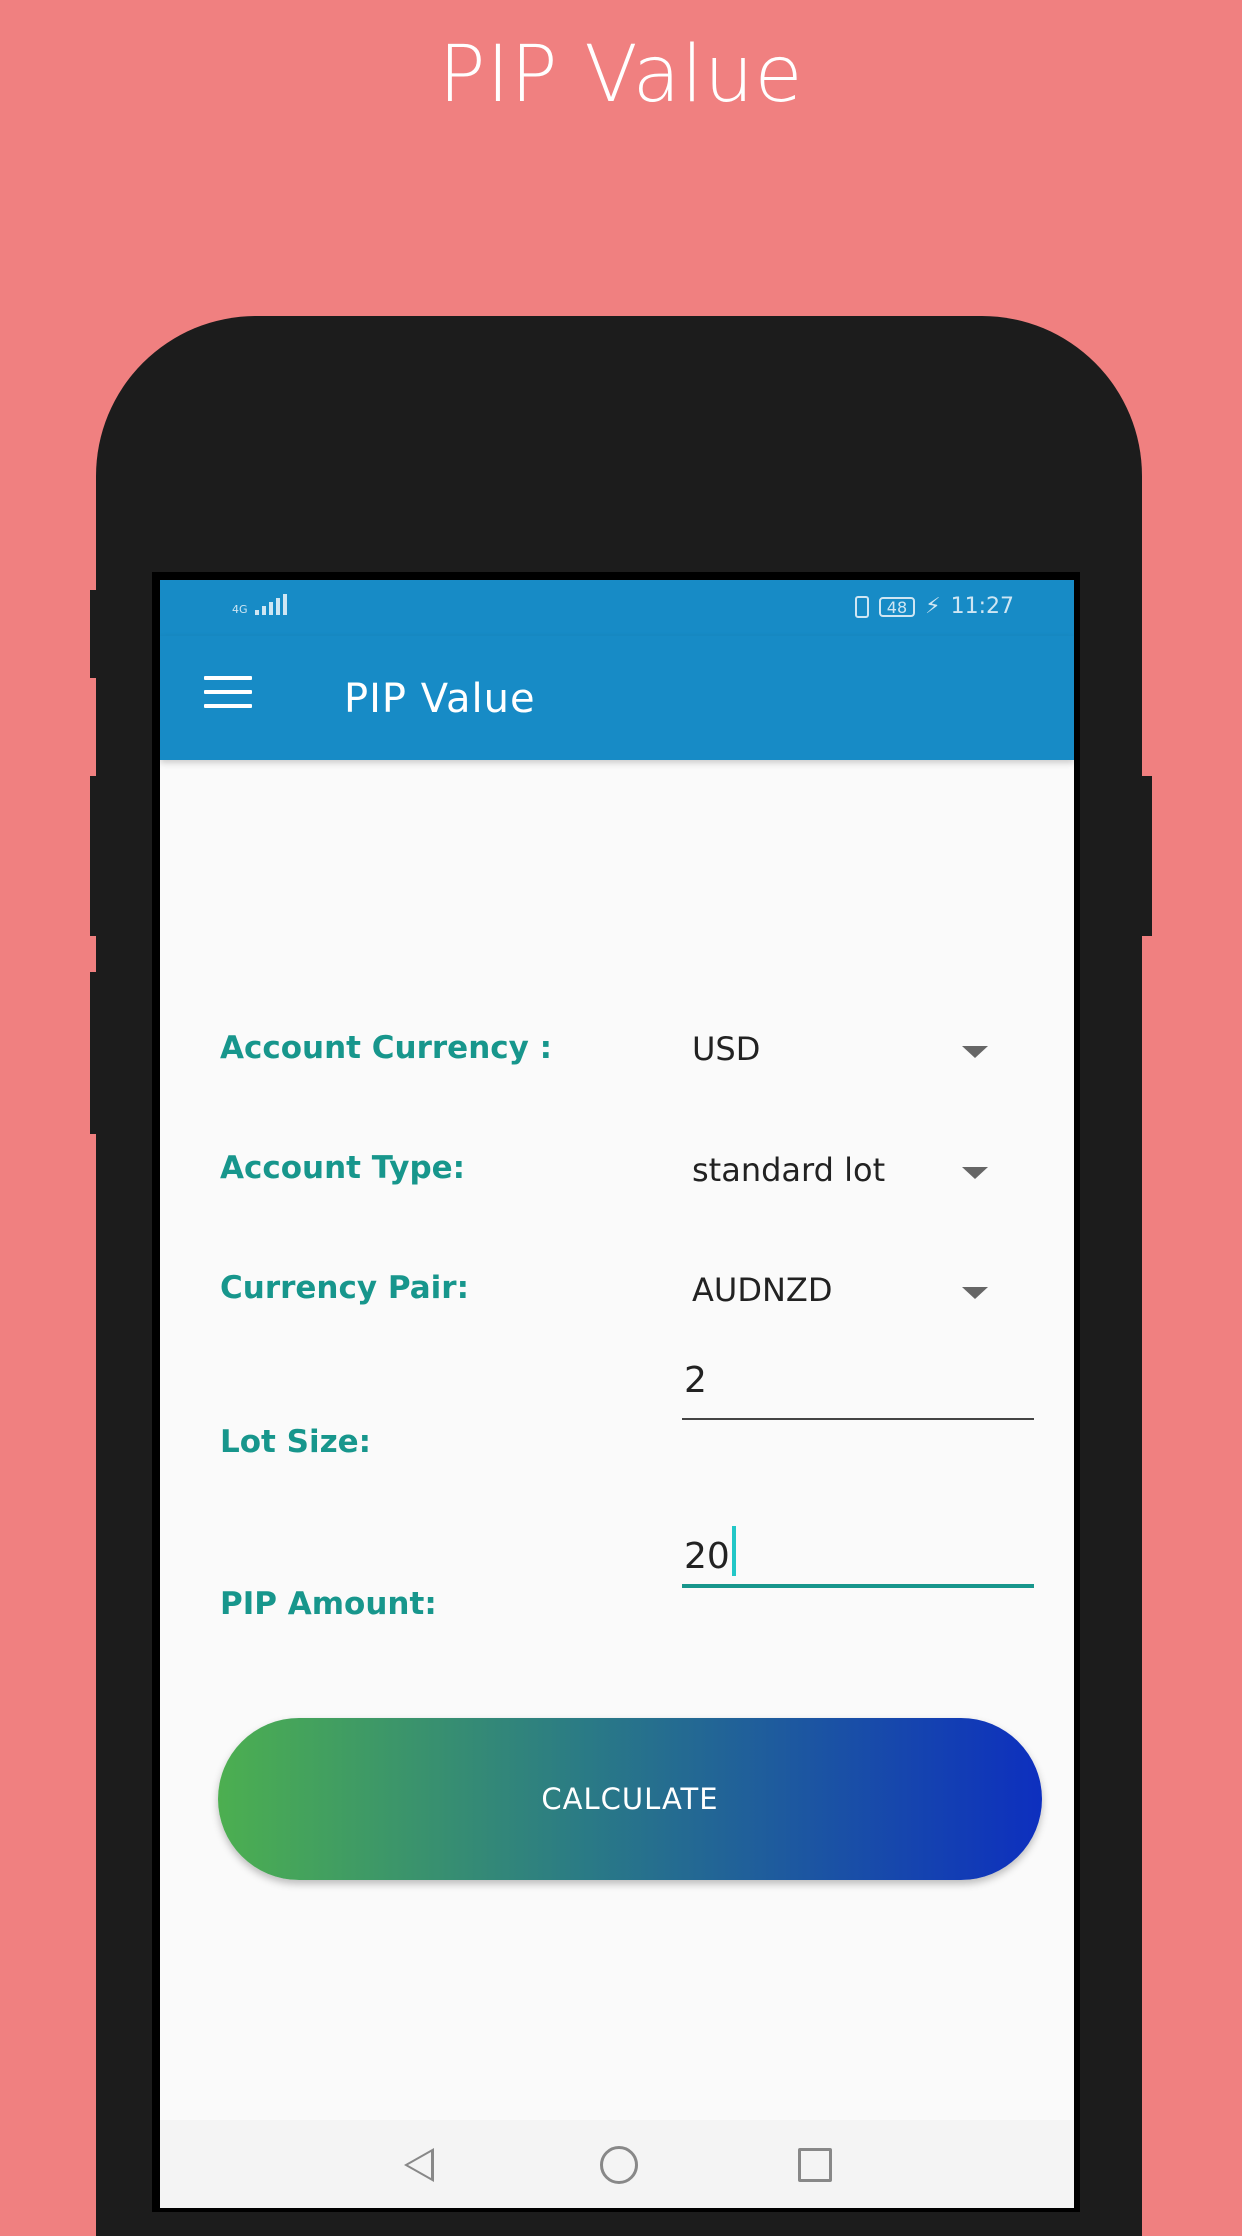  Describe the element at coordinates (815, 2165) in the screenshot. I see `recents-square-icon` at that location.